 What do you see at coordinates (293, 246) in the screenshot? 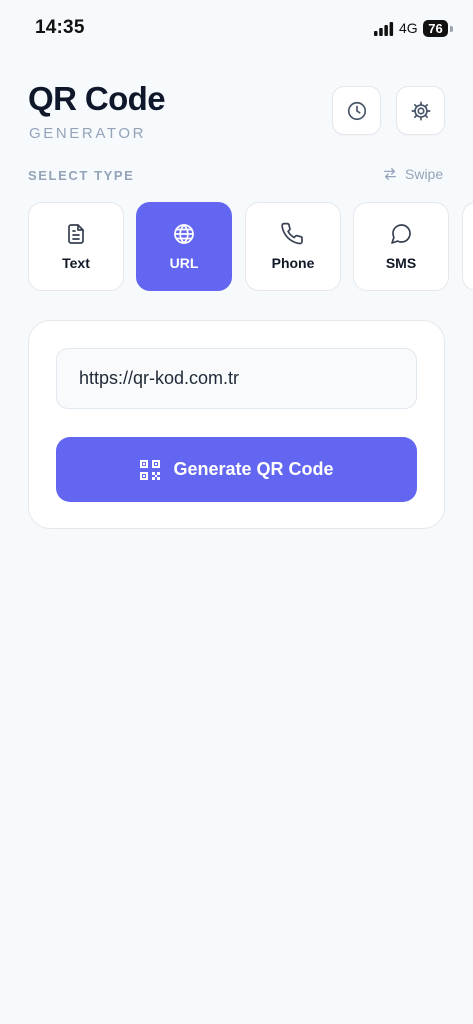
I see `tab-phone: Phone` at bounding box center [293, 246].